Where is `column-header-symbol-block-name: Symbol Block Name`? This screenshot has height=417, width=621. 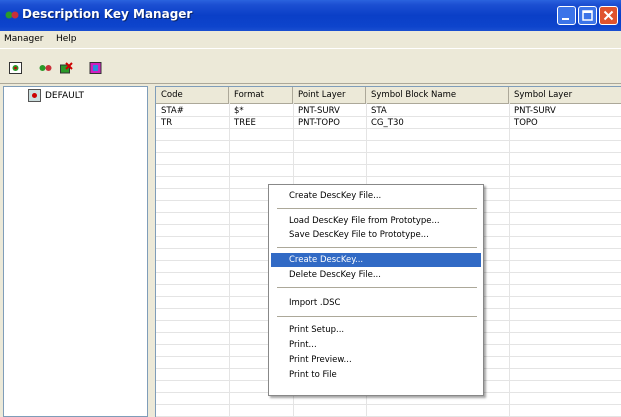 column-header-symbol-block-name: Symbol Block Name is located at coordinates (437, 95).